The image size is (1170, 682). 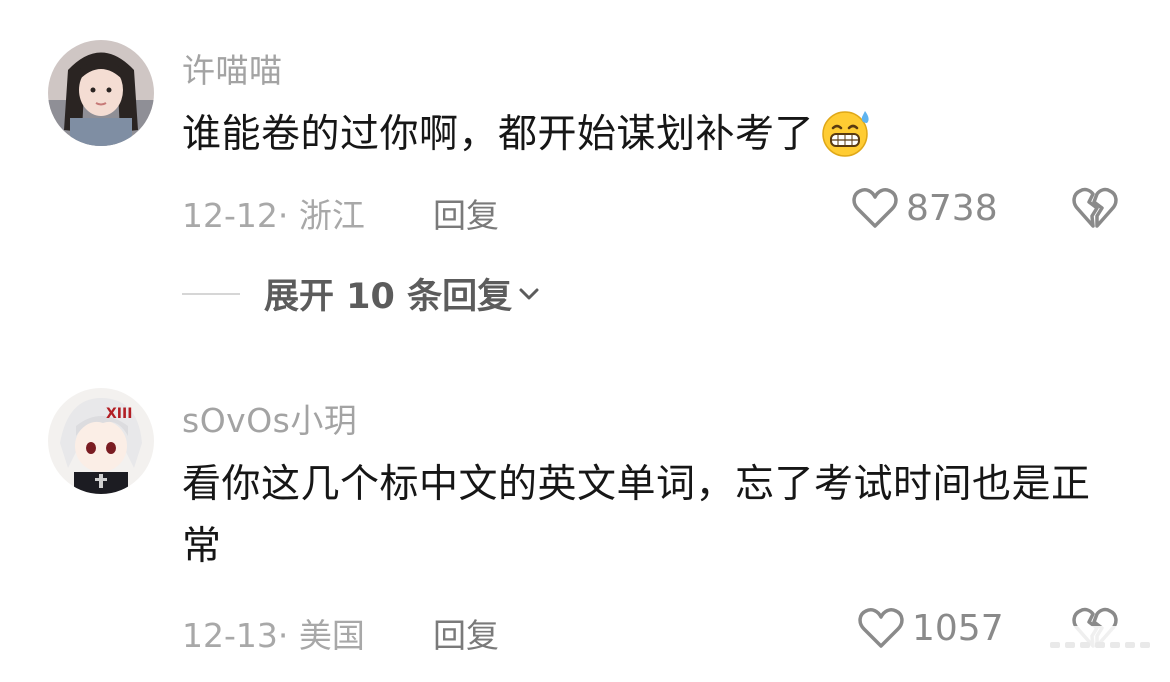 I want to click on like-count: 1057, so click(x=958, y=628).